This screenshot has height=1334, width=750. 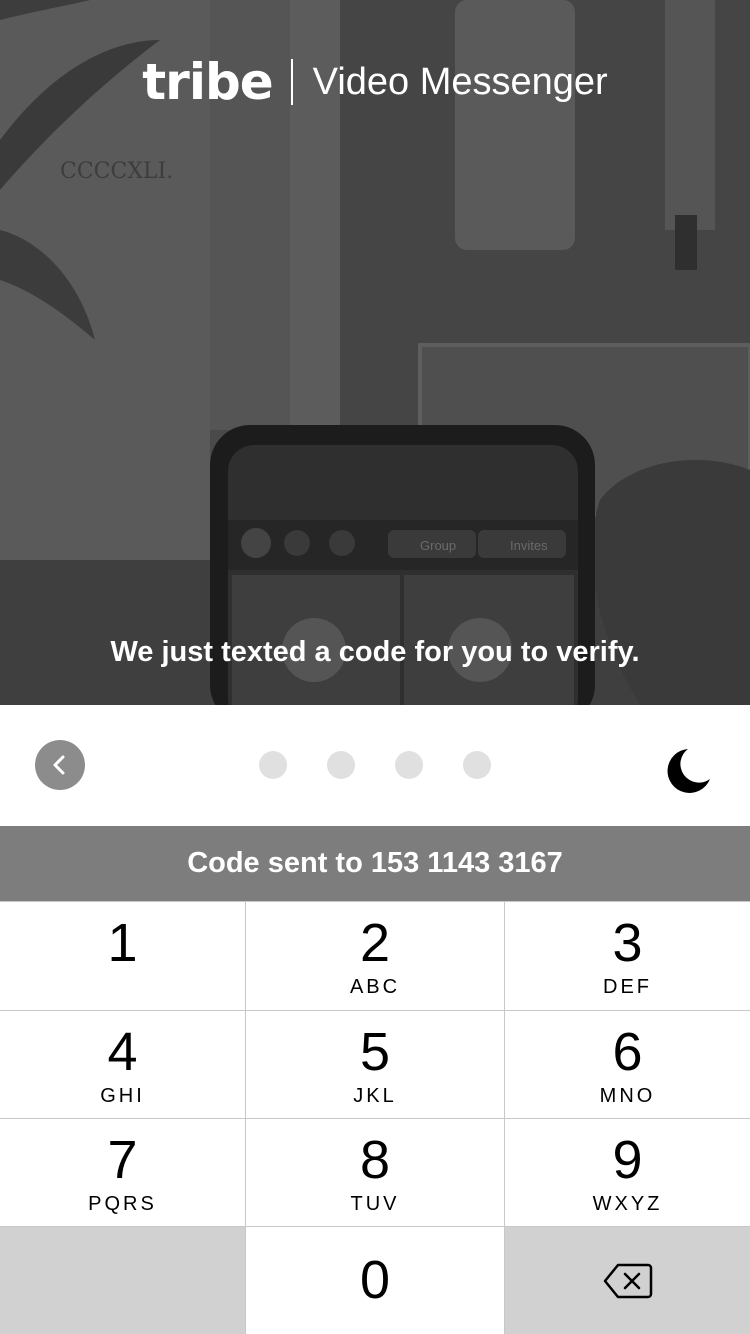 What do you see at coordinates (627, 1052) in the screenshot?
I see `key-digit: 6` at bounding box center [627, 1052].